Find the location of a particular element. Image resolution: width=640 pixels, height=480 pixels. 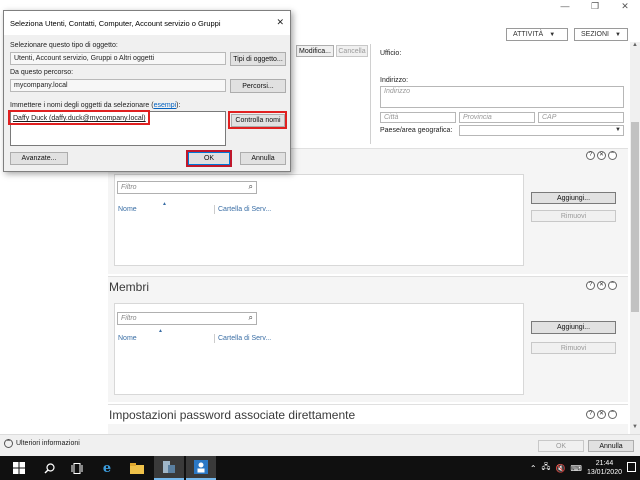

search-icon is located at coordinates (49, 468).